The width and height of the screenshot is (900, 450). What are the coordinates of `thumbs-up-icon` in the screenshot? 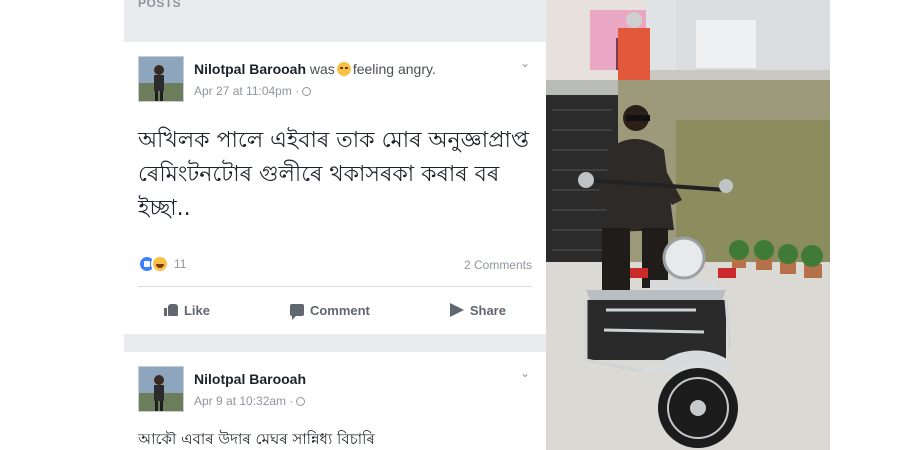 It's located at (170, 310).